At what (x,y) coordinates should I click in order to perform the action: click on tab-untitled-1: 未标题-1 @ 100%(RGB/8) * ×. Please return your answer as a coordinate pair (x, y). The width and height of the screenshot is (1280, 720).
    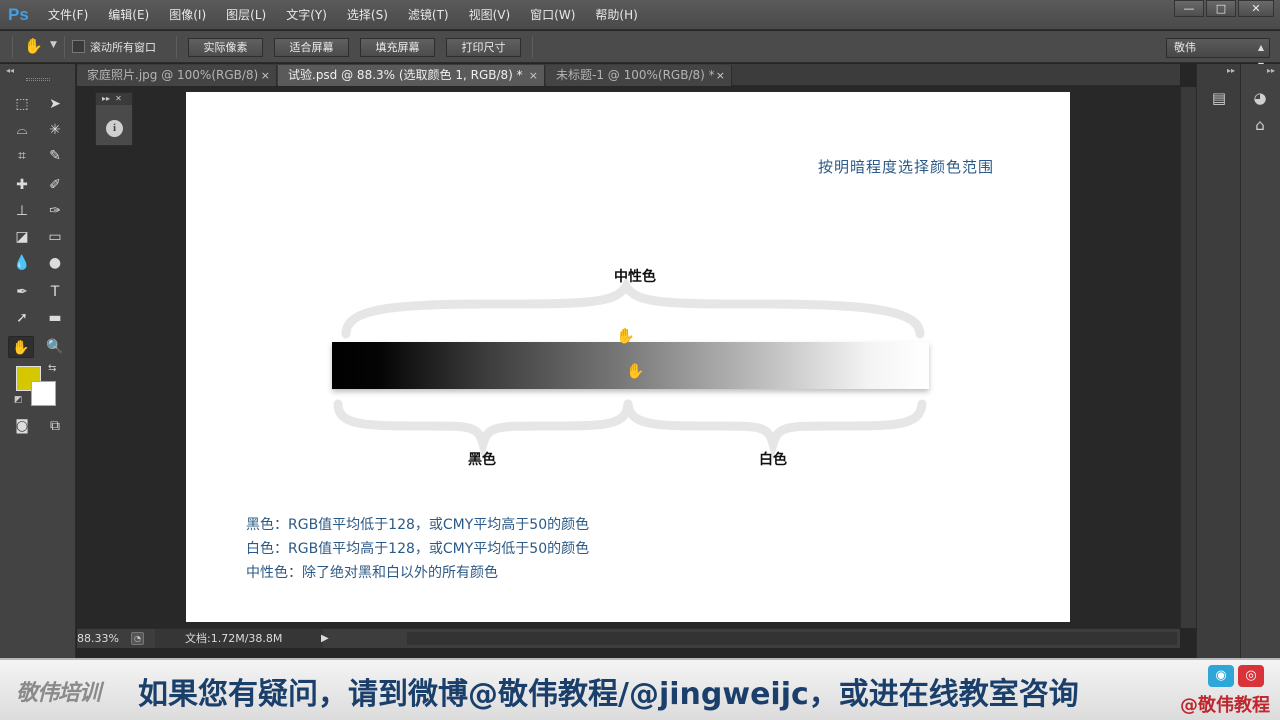
    Looking at the image, I should click on (639, 75).